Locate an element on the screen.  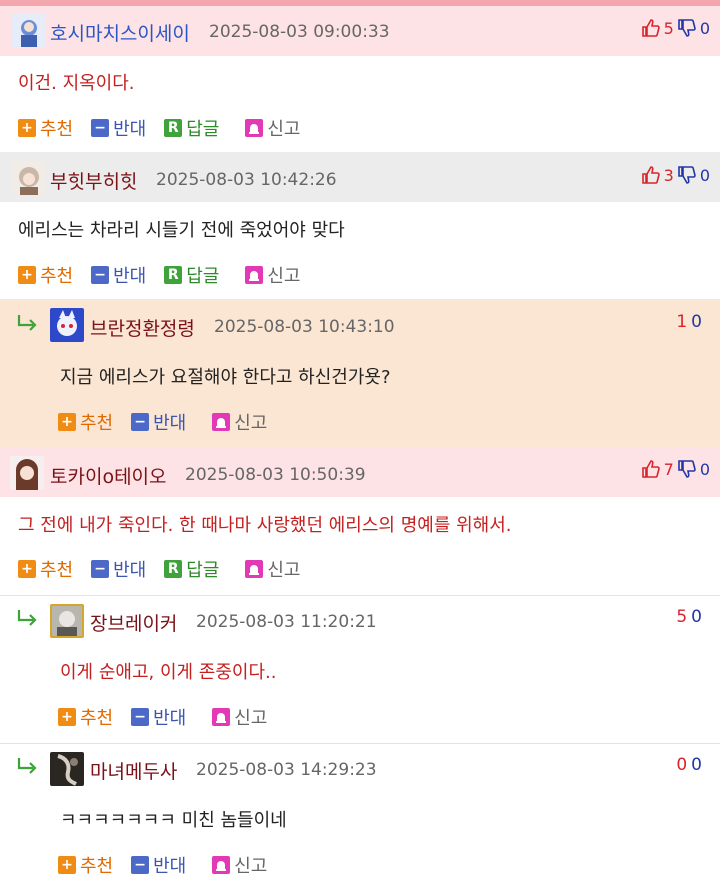
comment-header: 토카이o테이오 2025-08-03 10:50:39 7 0 is located at coordinates (360, 472).